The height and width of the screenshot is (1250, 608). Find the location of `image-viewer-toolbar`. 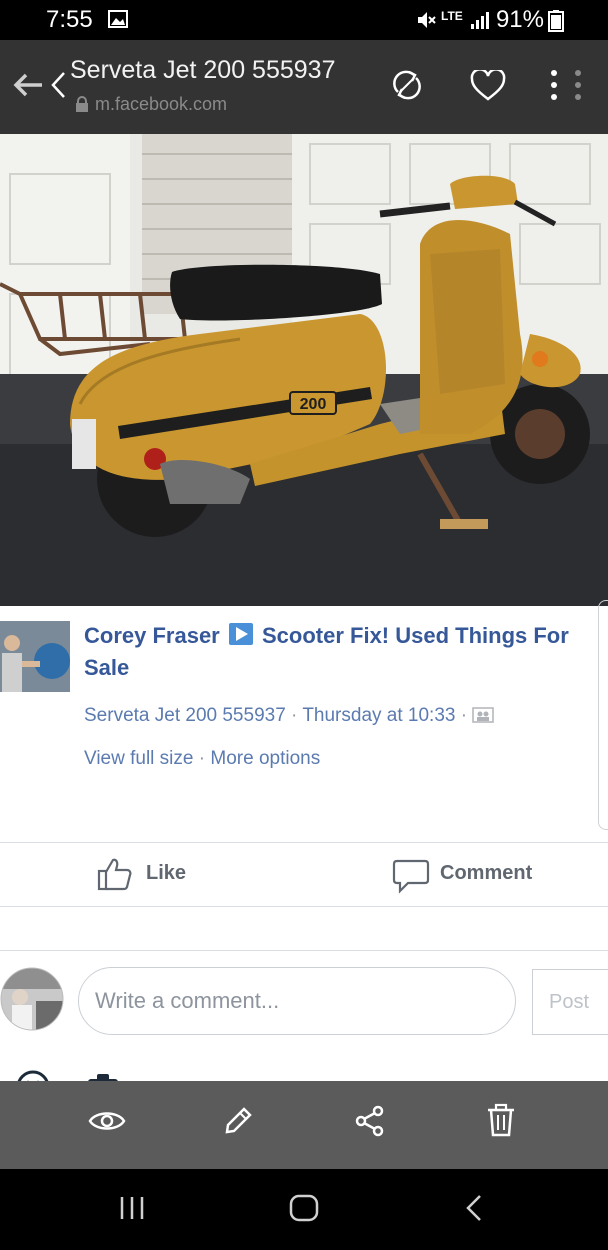

image-viewer-toolbar is located at coordinates (304, 1125).